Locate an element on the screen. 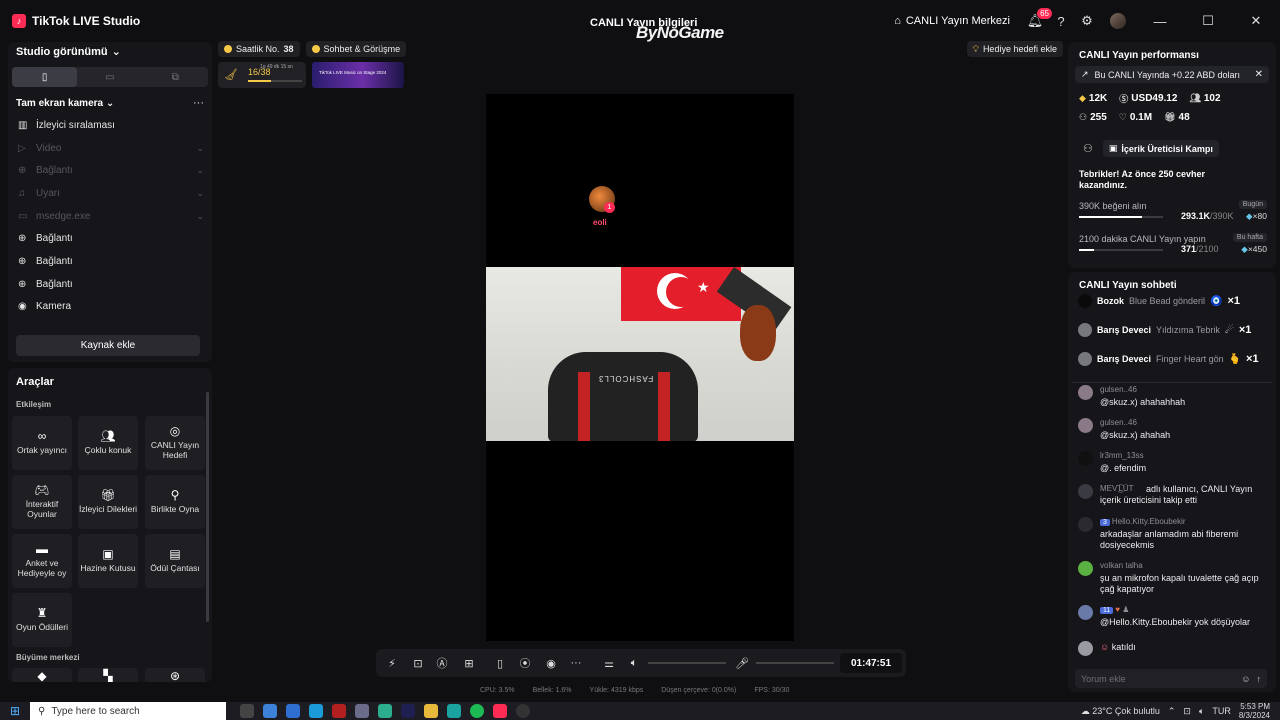  chat-message: lr3mm_13ss @. efendim is located at coordinates (1175, 462).